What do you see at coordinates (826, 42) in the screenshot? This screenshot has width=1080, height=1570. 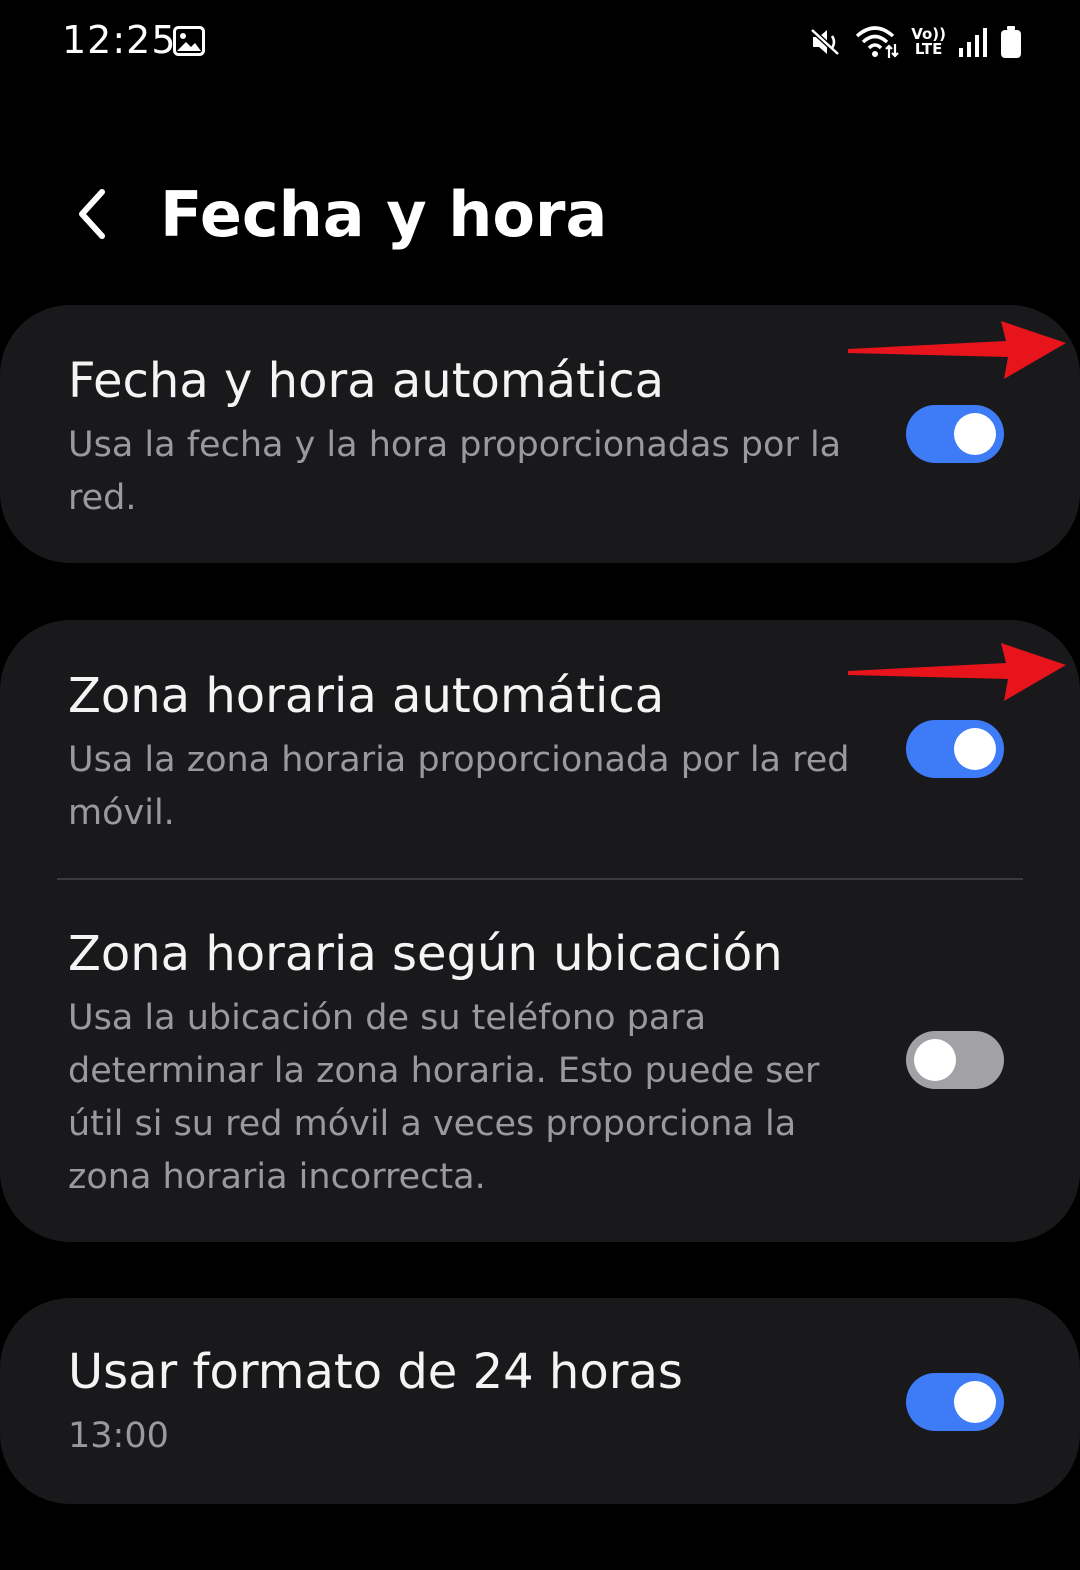 I see `mute-icon` at bounding box center [826, 42].